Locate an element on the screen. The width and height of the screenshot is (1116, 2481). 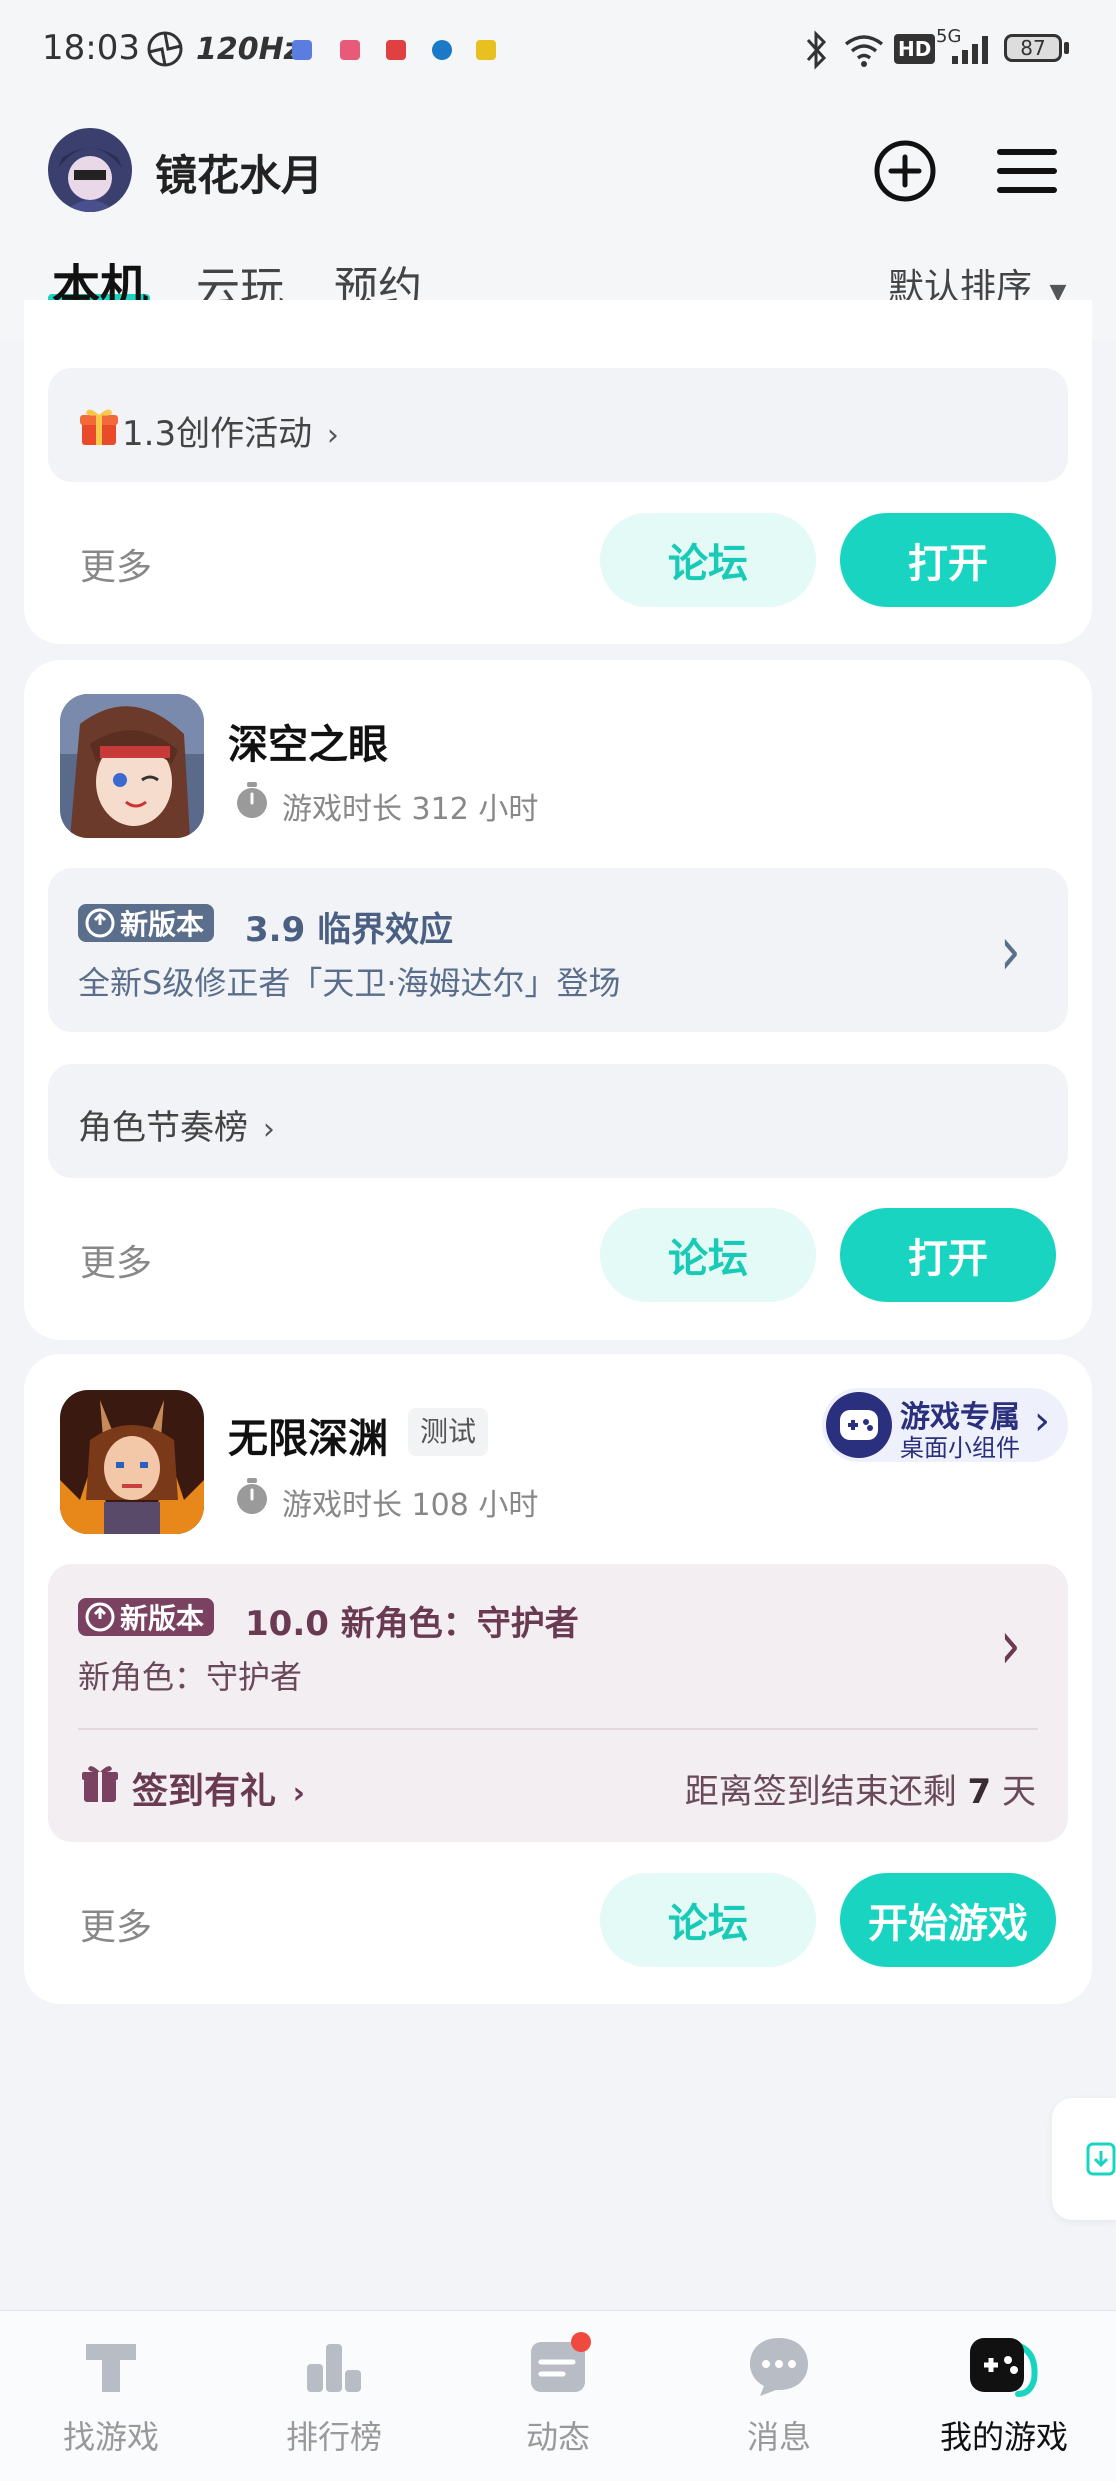
bluetooth-icon is located at coordinates (816, 50).